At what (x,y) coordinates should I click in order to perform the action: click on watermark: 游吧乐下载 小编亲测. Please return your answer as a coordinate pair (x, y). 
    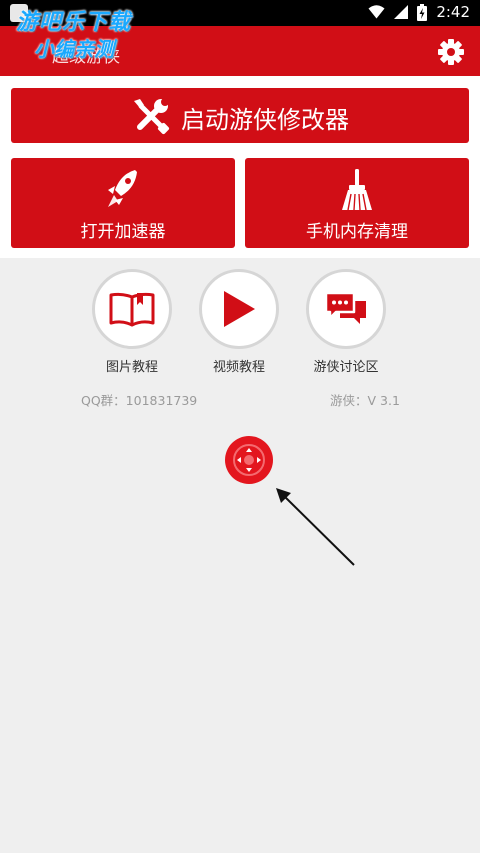
    Looking at the image, I should click on (91, 36).